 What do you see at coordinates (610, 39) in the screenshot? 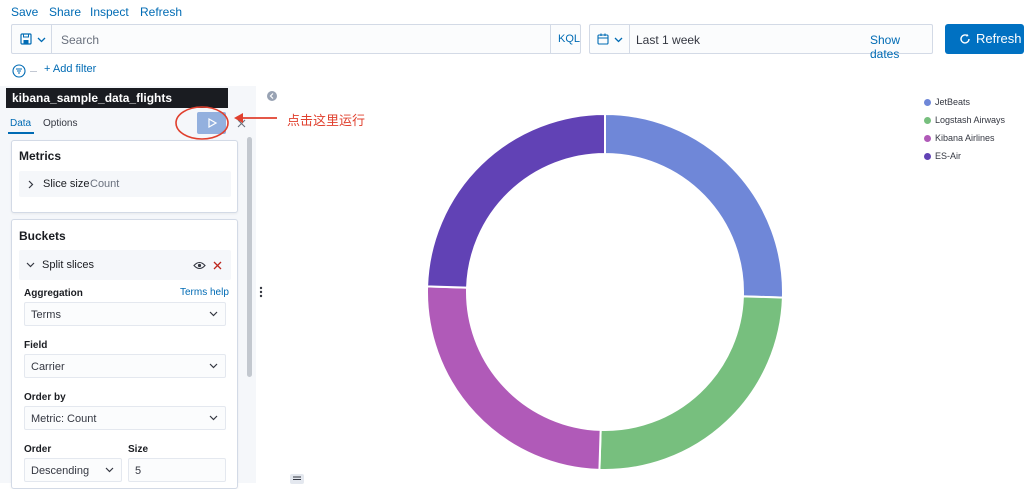
I see `quick-select-button` at bounding box center [610, 39].